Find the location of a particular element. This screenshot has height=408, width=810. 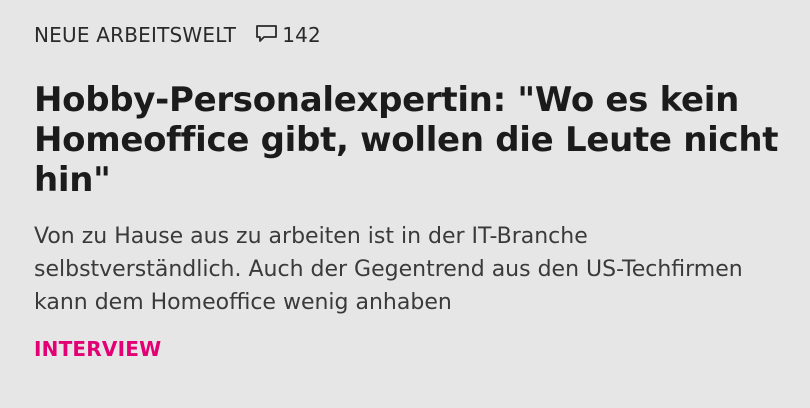

article-type-tag: INTERVIEW is located at coordinates (407, 349).